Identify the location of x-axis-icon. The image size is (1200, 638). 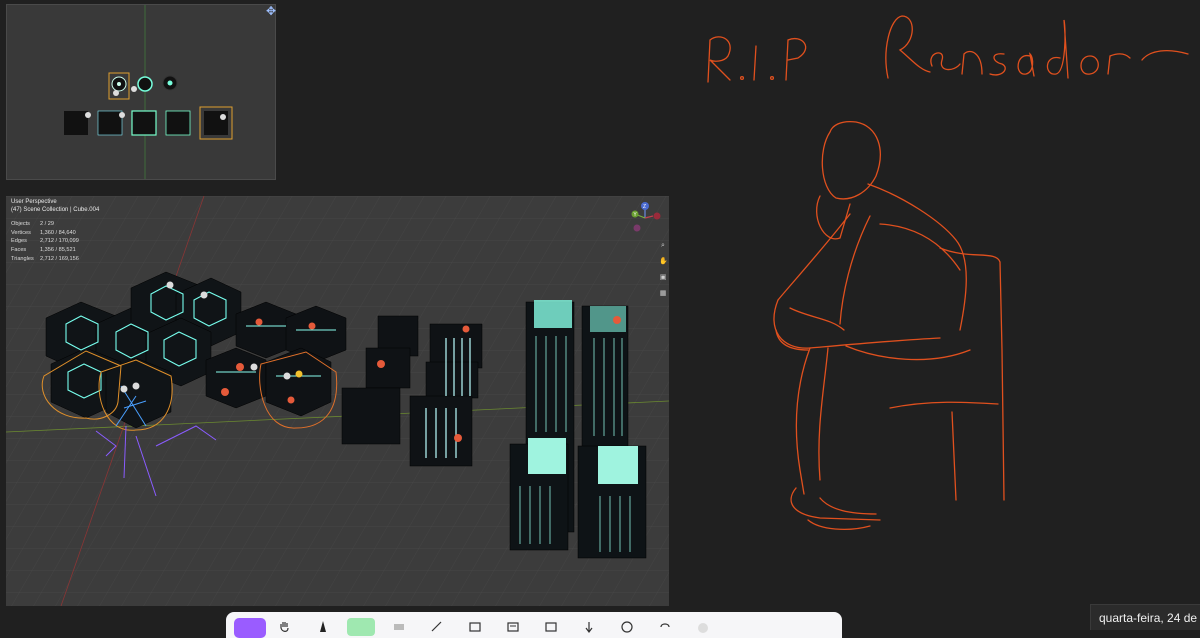
(657, 216).